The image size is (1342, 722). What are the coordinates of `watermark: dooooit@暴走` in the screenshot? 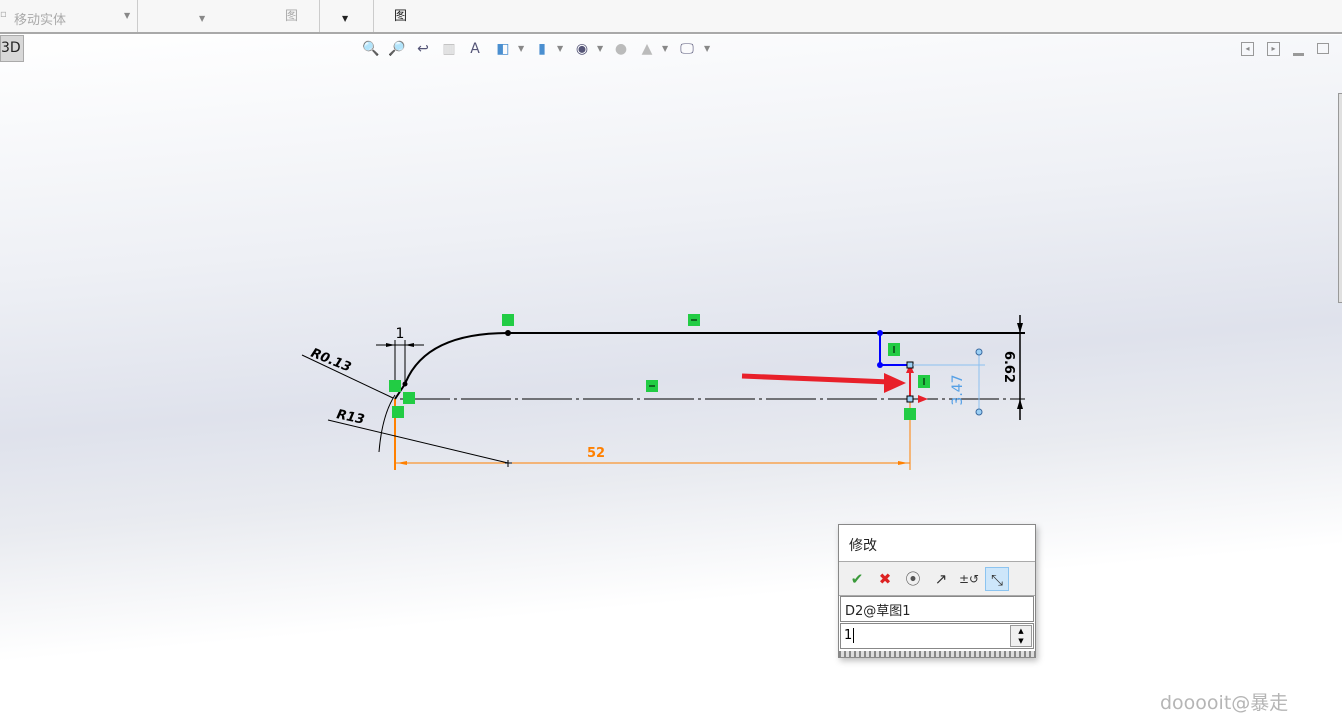 It's located at (1224, 703).